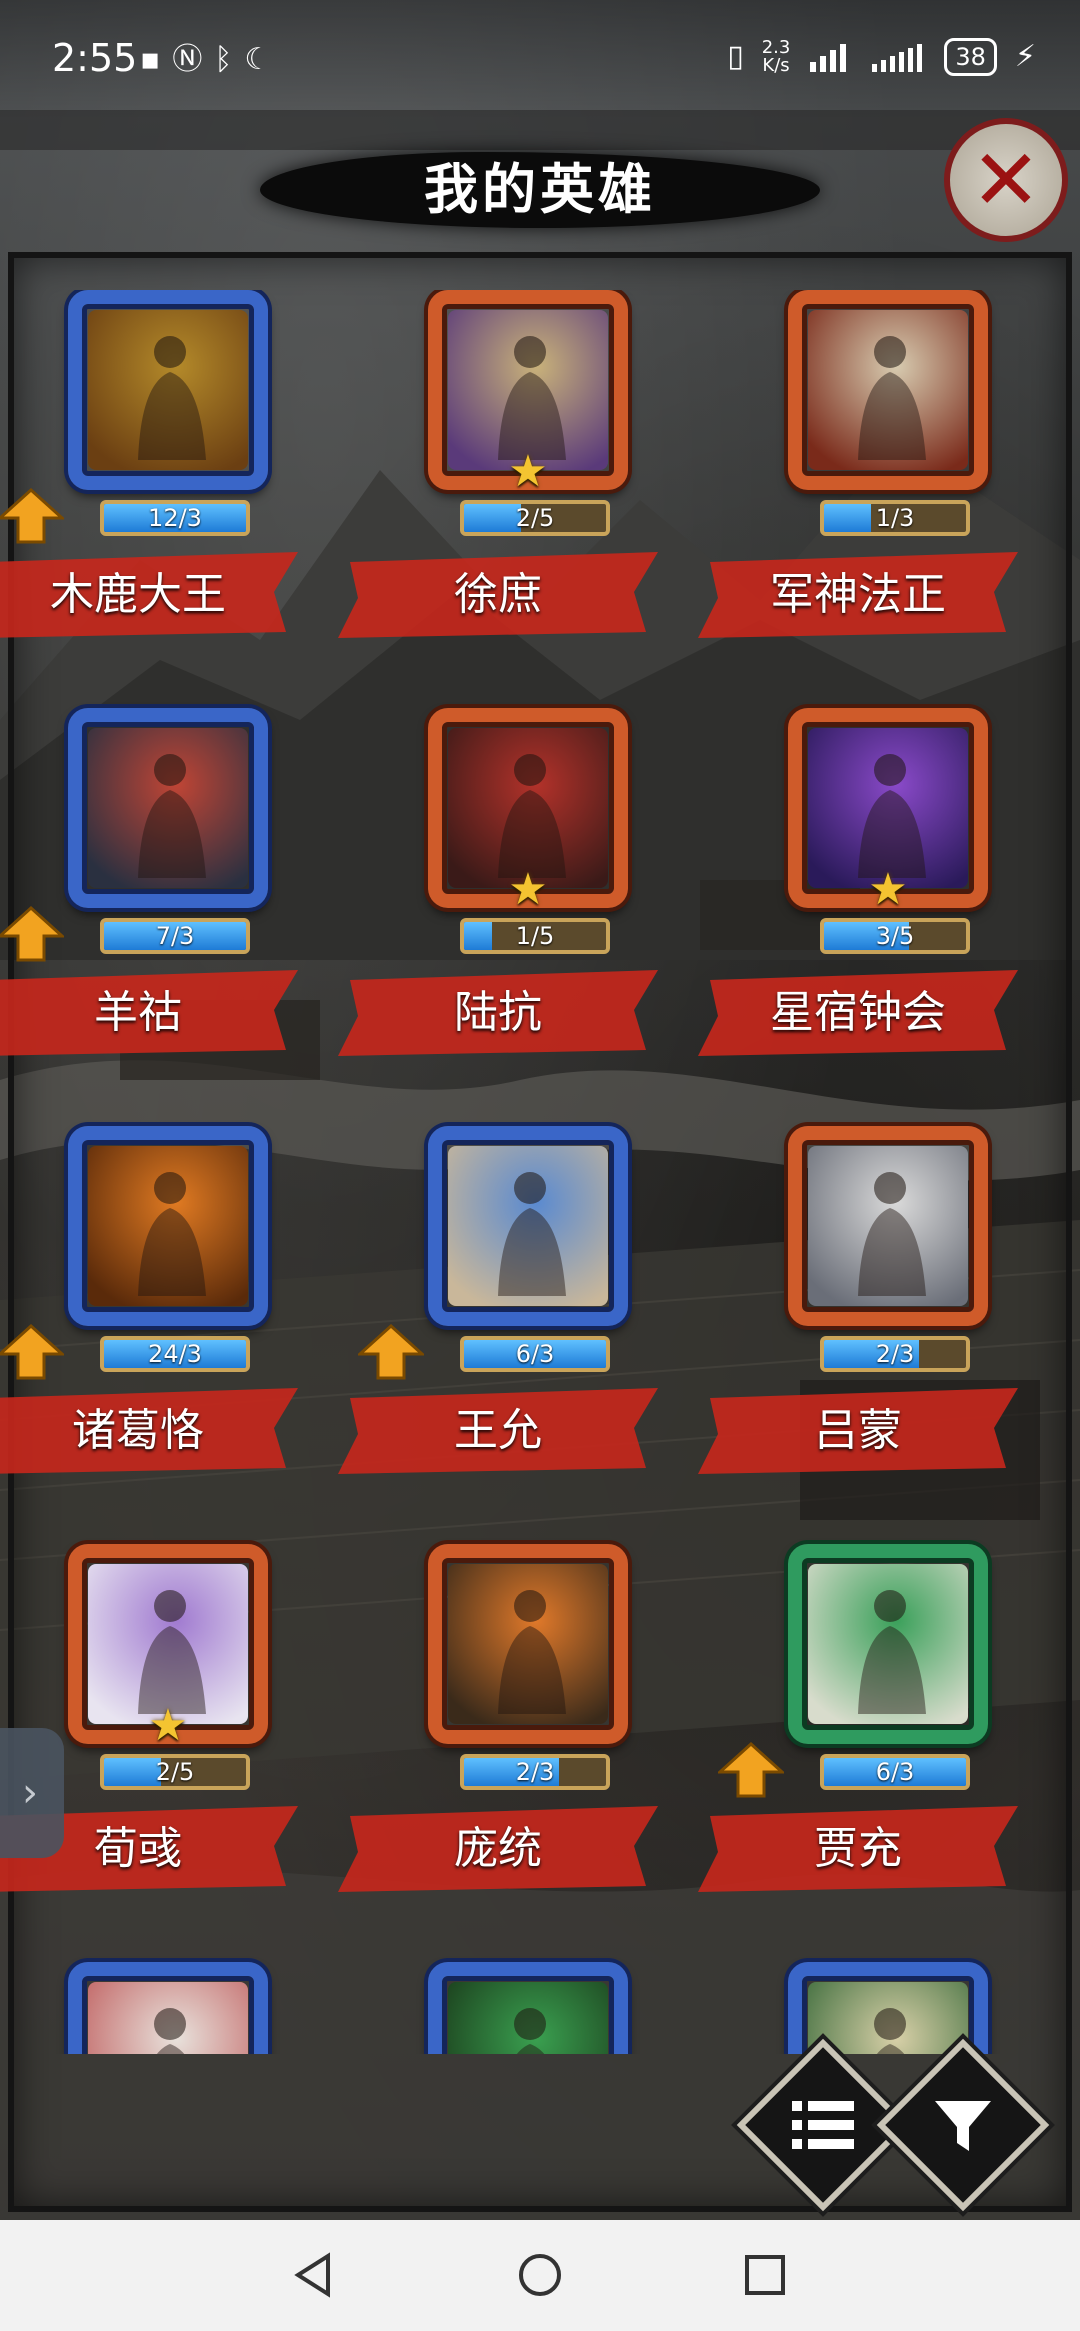 This screenshot has height=2331, width=1080. I want to click on hero-name: 贾充, so click(858, 1848).